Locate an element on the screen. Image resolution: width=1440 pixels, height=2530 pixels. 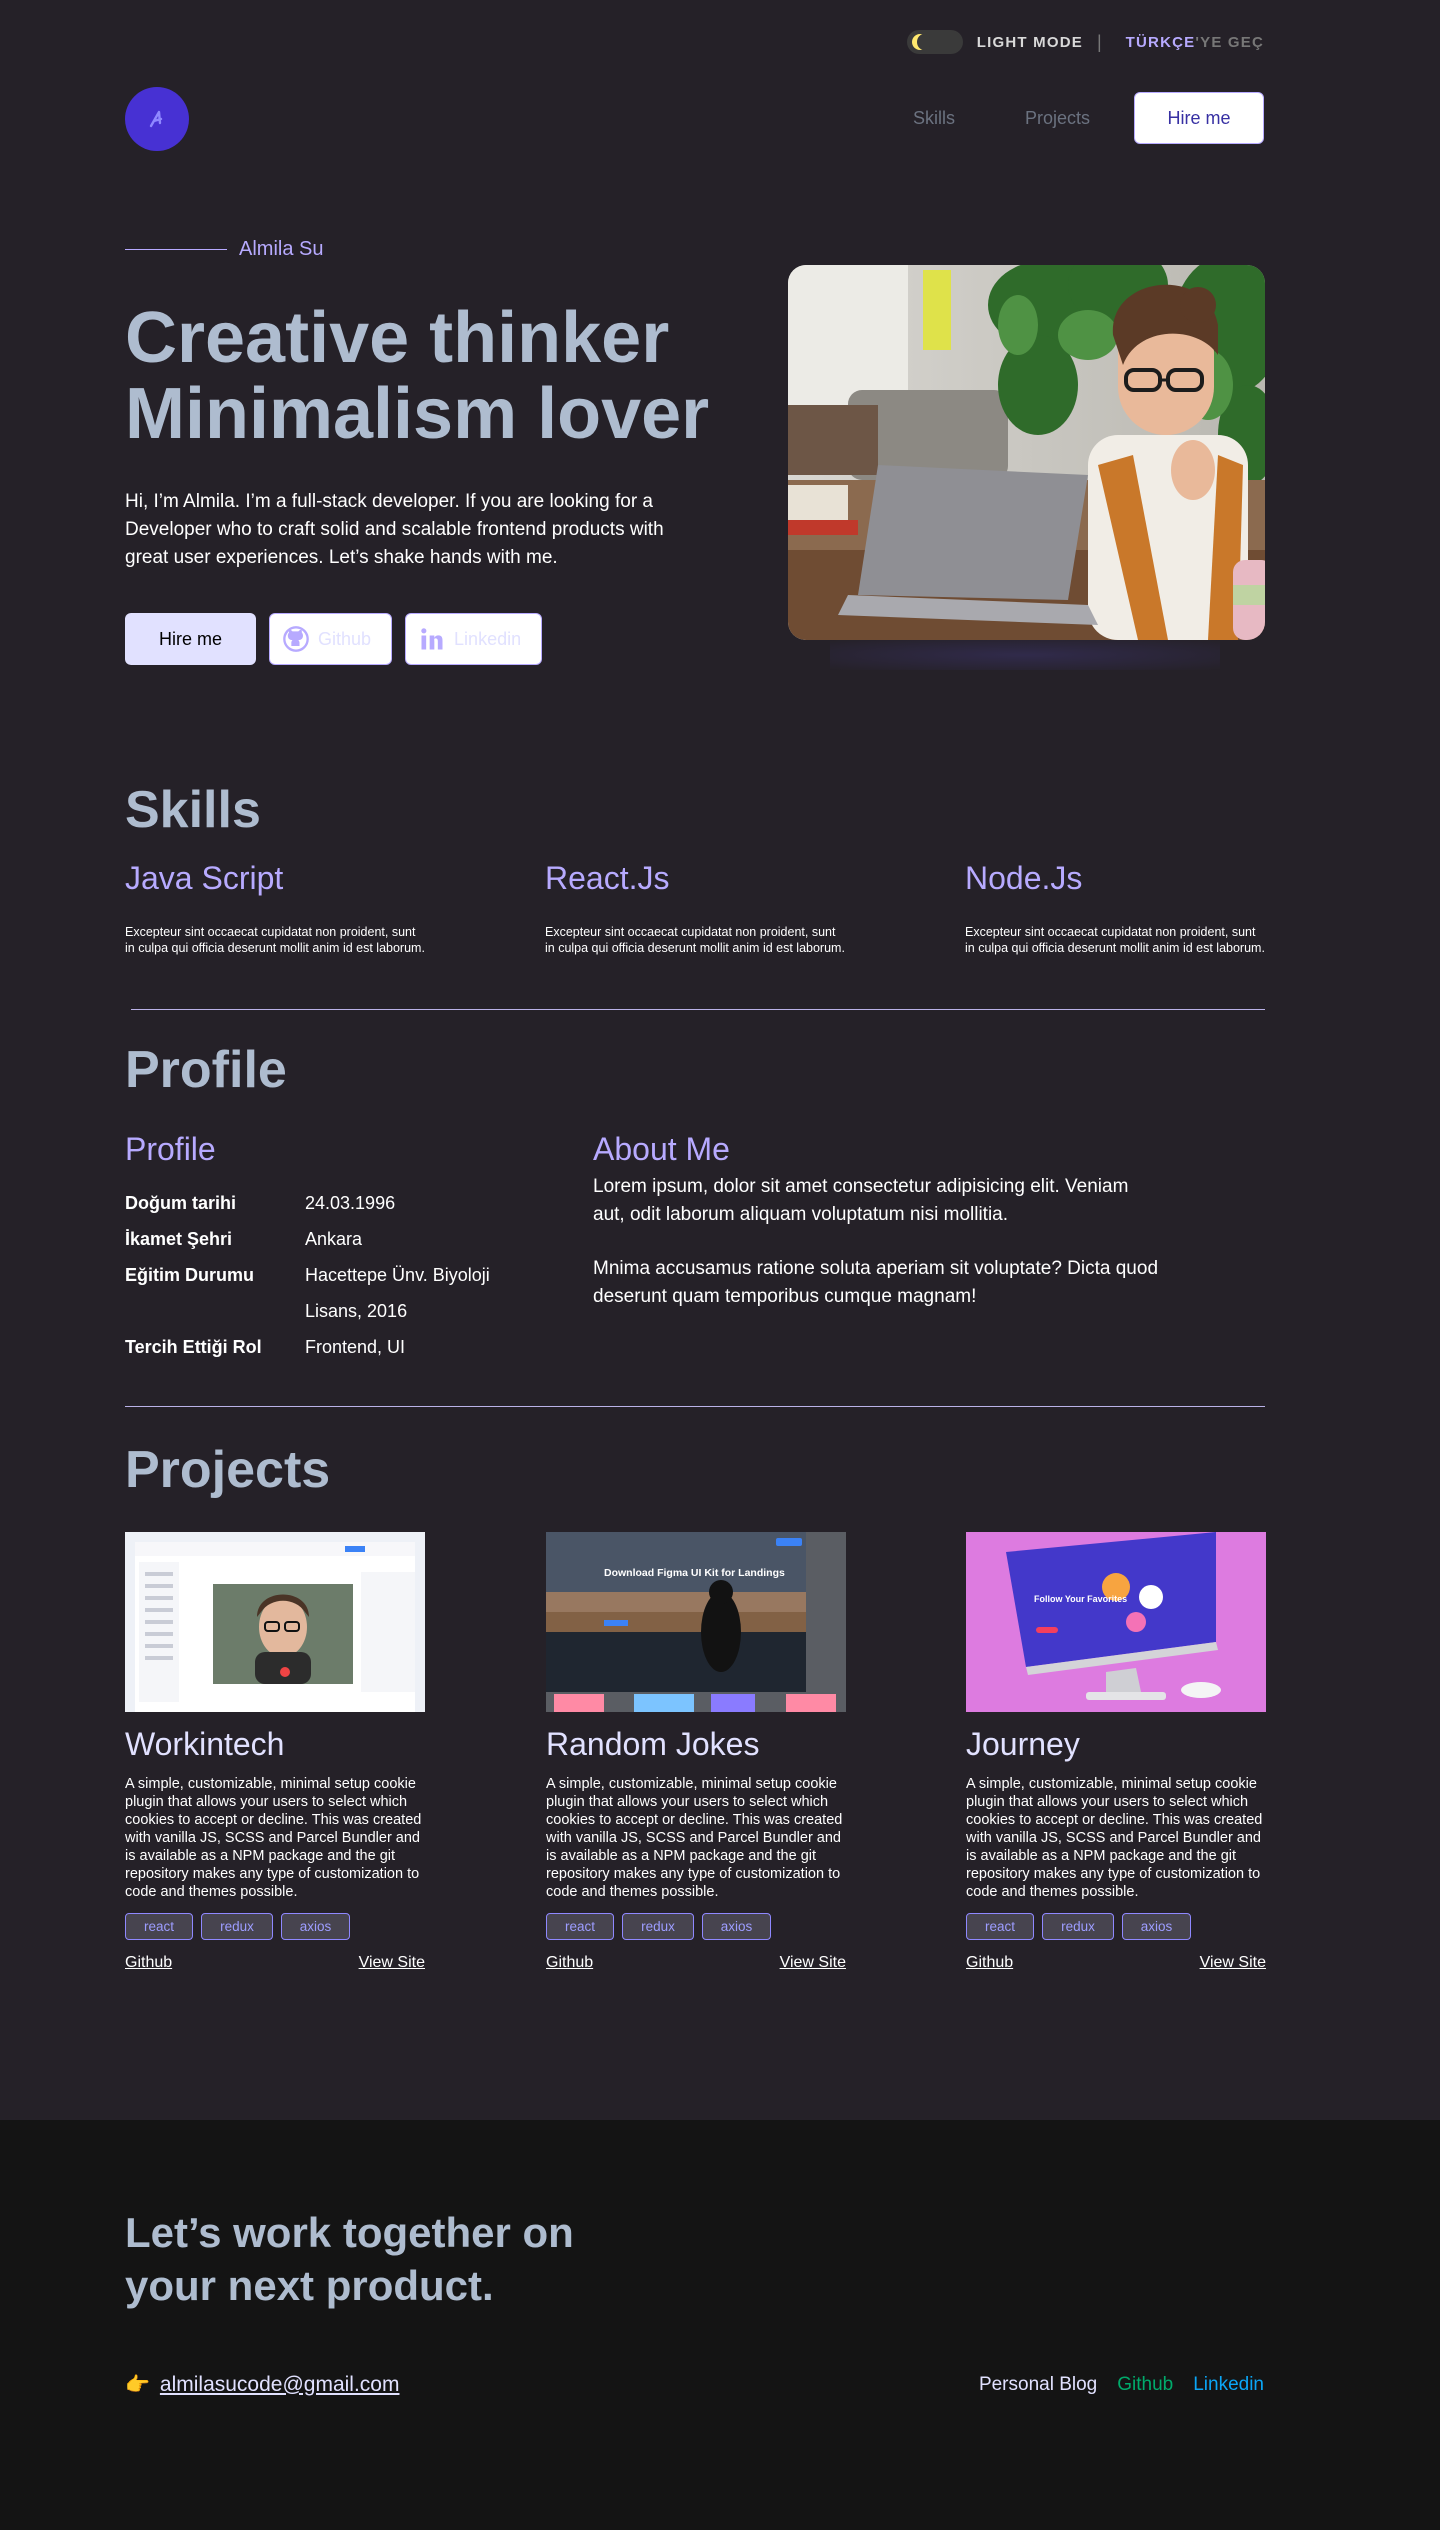
profile-value: Hacettepe Ünv. Biyoloji Lisans, 2016 is located at coordinates (397, 1293).